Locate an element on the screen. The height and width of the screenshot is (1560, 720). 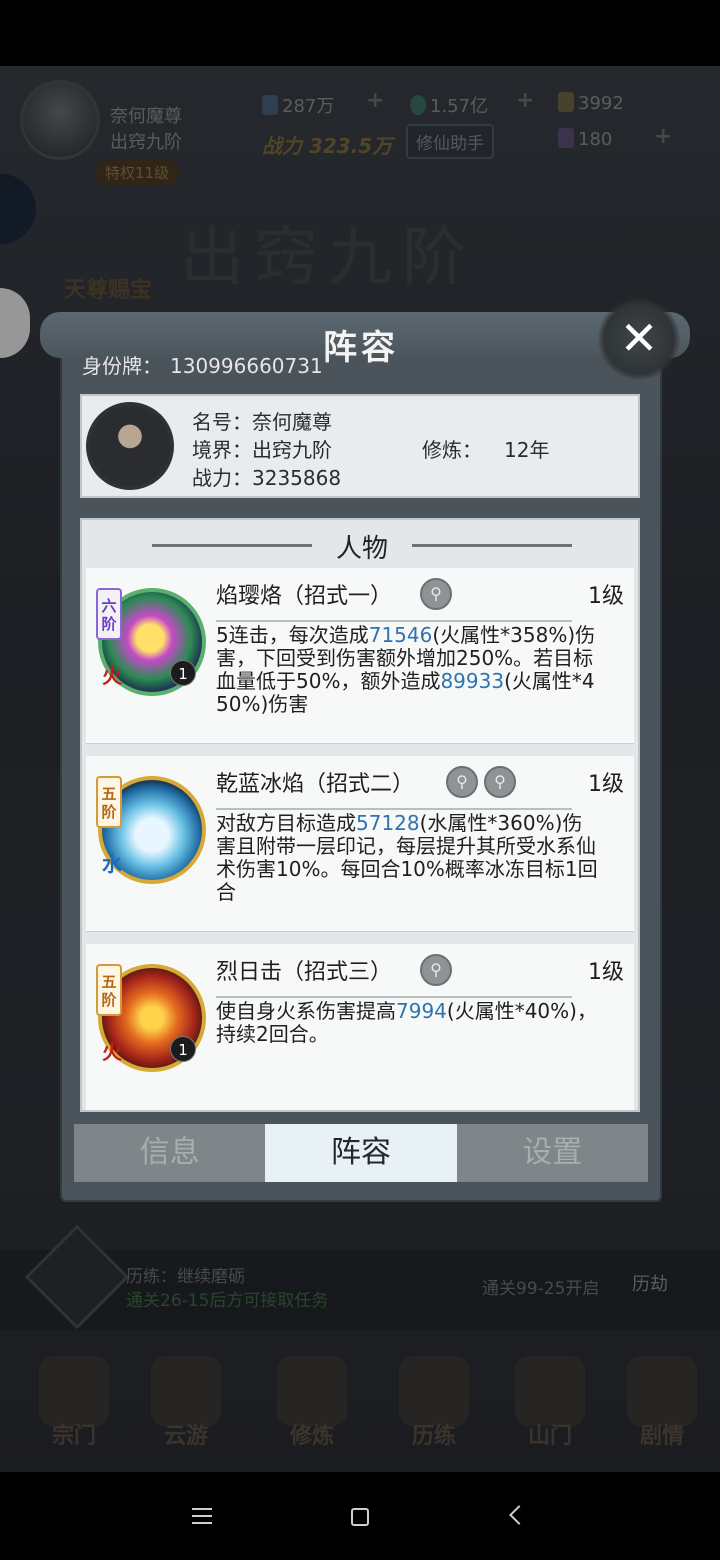
profile-cultivate: 修炼： 12年 is located at coordinates (486, 450).